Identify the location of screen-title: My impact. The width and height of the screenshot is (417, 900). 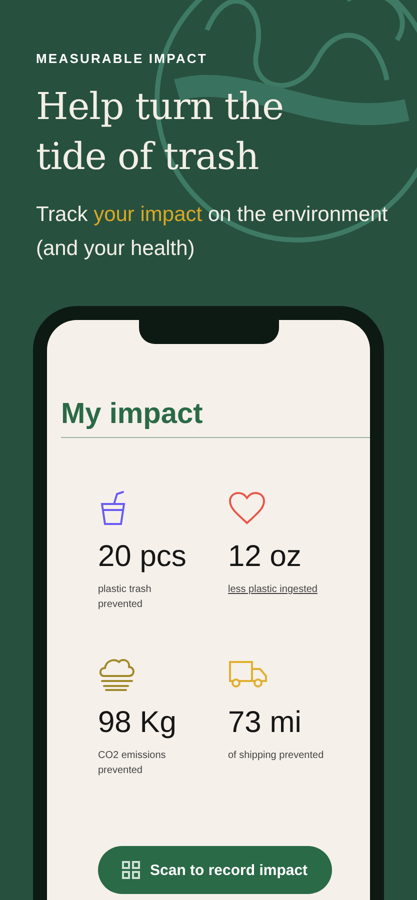
(132, 414).